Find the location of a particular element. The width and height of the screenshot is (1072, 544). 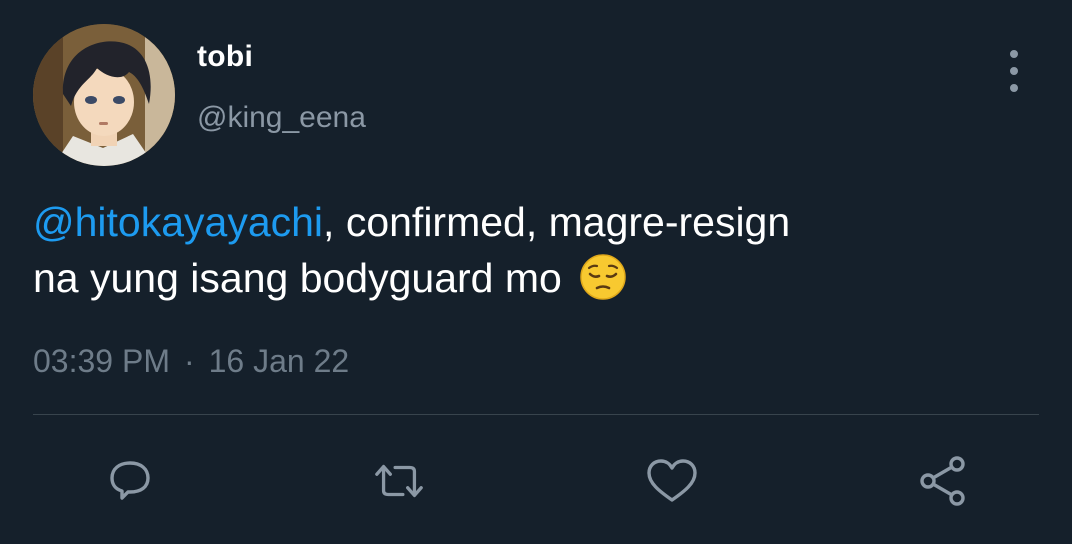

heart-icon is located at coordinates (672, 480).